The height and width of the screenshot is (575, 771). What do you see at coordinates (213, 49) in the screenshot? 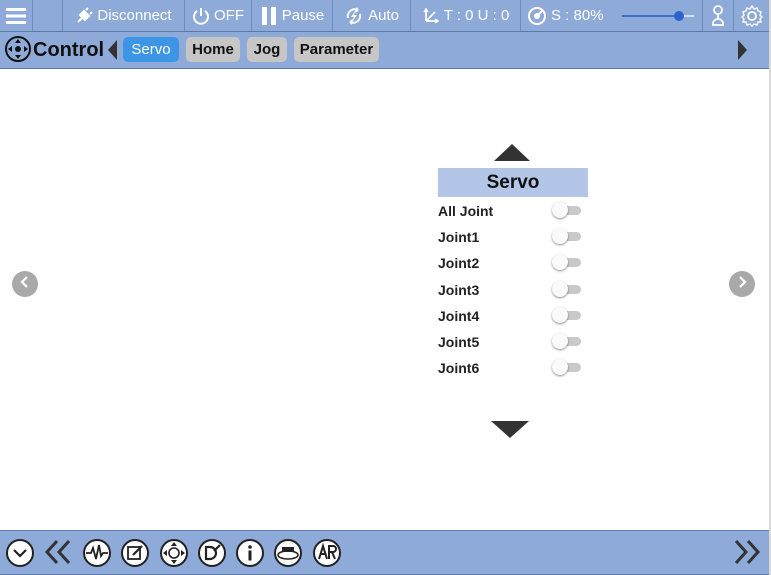
I see `tab-home: Home` at bounding box center [213, 49].